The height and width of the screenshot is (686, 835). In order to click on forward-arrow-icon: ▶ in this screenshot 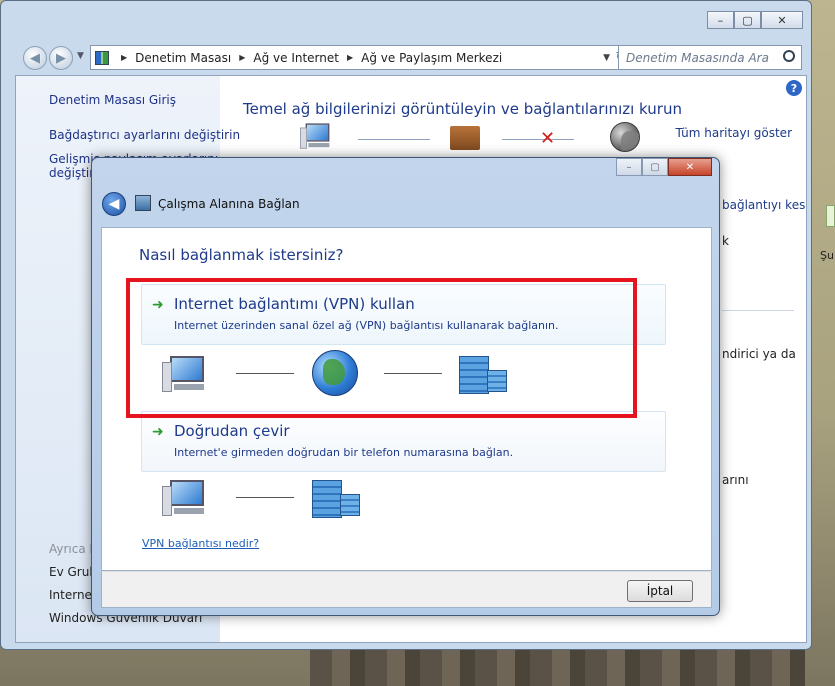, I will do `click(61, 58)`.